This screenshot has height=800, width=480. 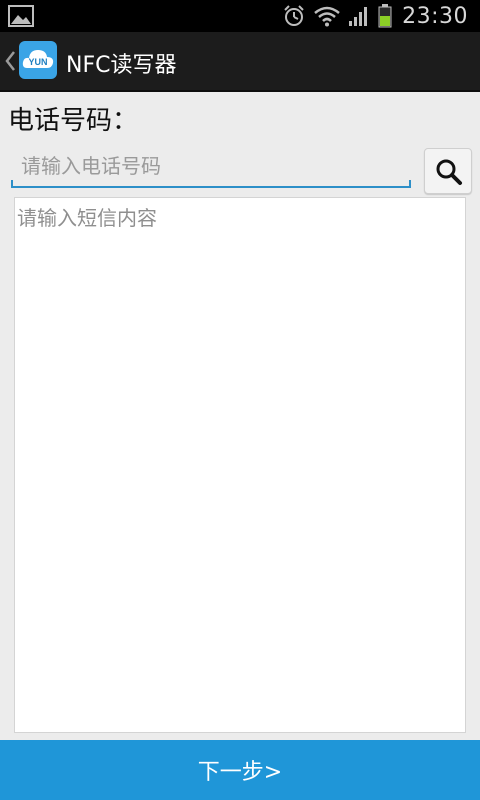 I want to click on signal-icon, so click(x=358, y=16).